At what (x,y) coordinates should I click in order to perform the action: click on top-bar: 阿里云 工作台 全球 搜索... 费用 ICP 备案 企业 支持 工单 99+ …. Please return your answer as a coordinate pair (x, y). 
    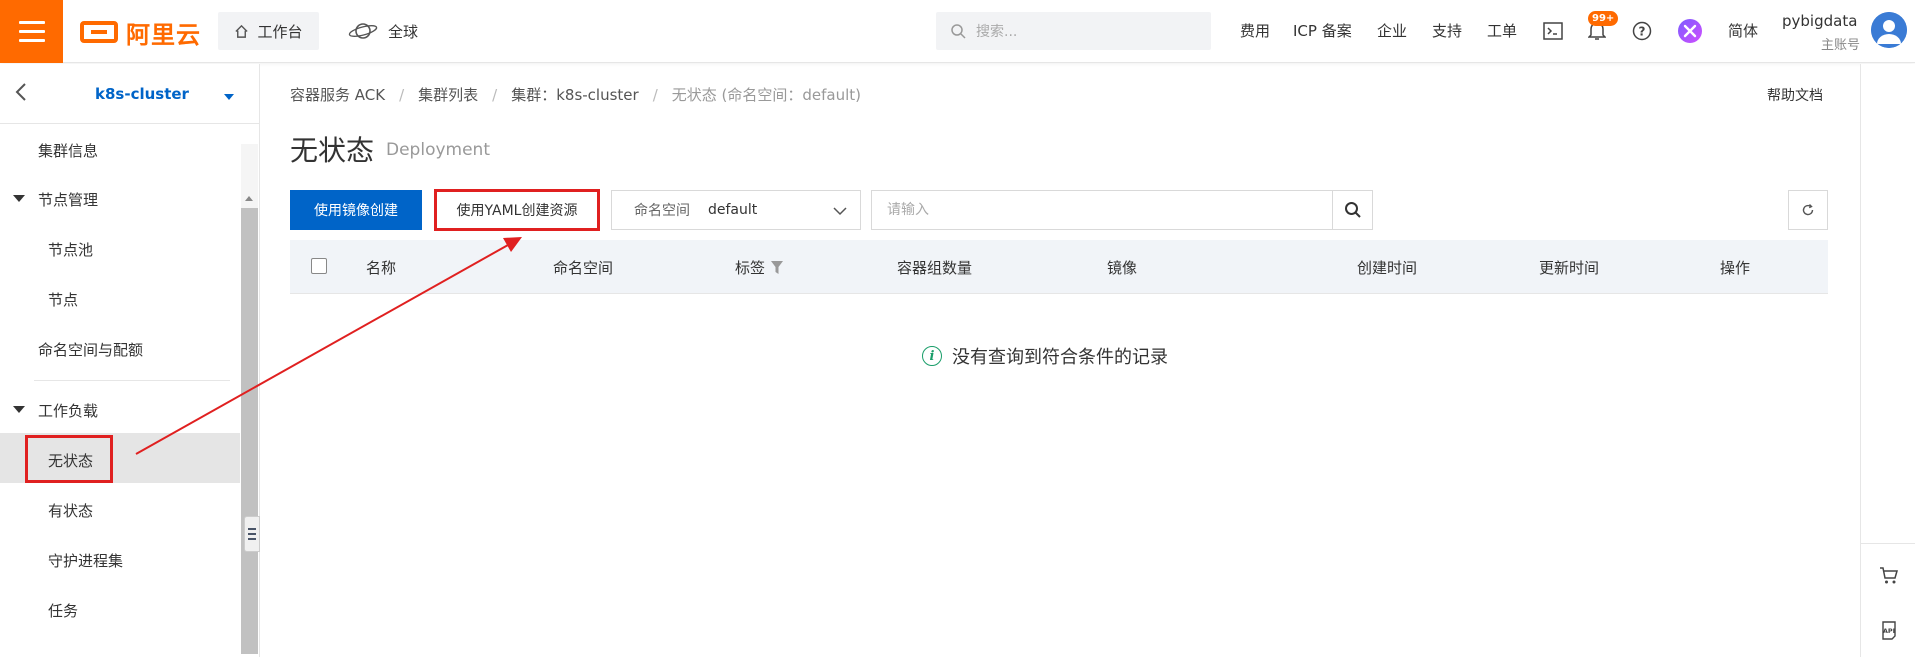
    Looking at the image, I should click on (957, 31).